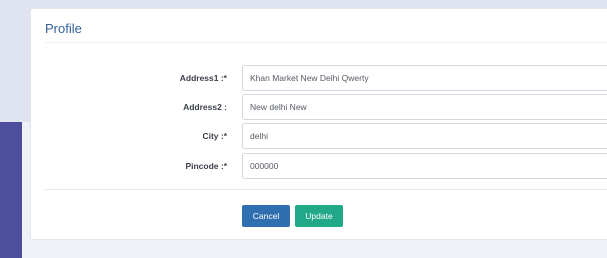 This screenshot has width=607, height=258. Describe the element at coordinates (214, 136) in the screenshot. I see `city-label: City :*` at that location.